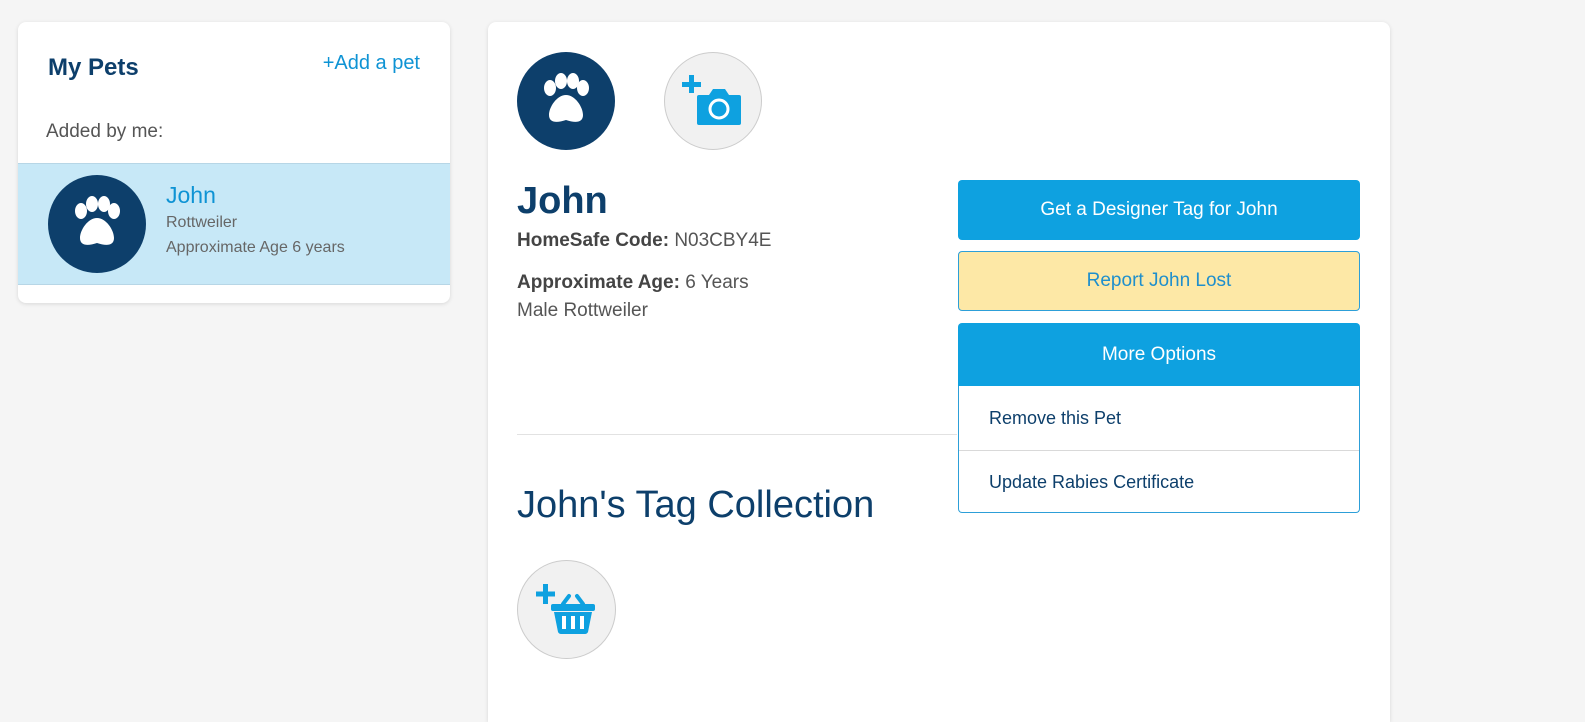 The width and height of the screenshot is (1585, 722). I want to click on add-tag-button, so click(566, 609).